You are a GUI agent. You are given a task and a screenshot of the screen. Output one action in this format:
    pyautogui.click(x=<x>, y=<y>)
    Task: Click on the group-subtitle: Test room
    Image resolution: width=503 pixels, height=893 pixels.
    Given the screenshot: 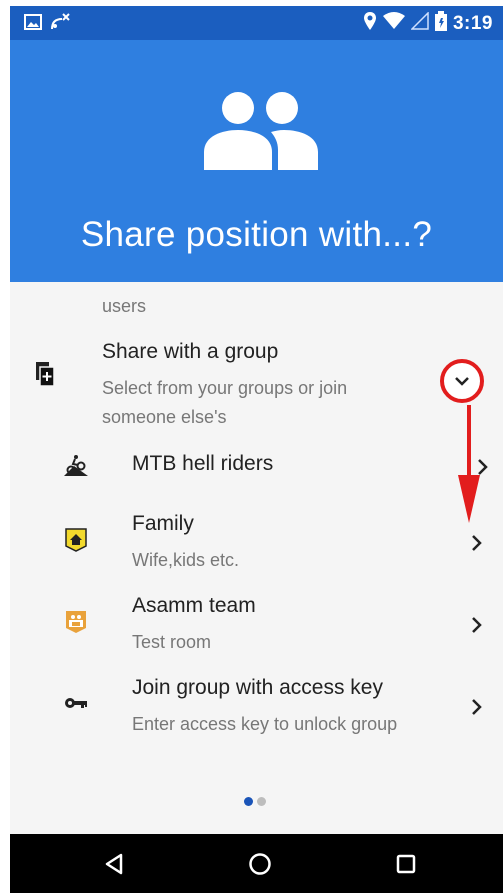 What is the action you would take?
    pyautogui.click(x=172, y=642)
    